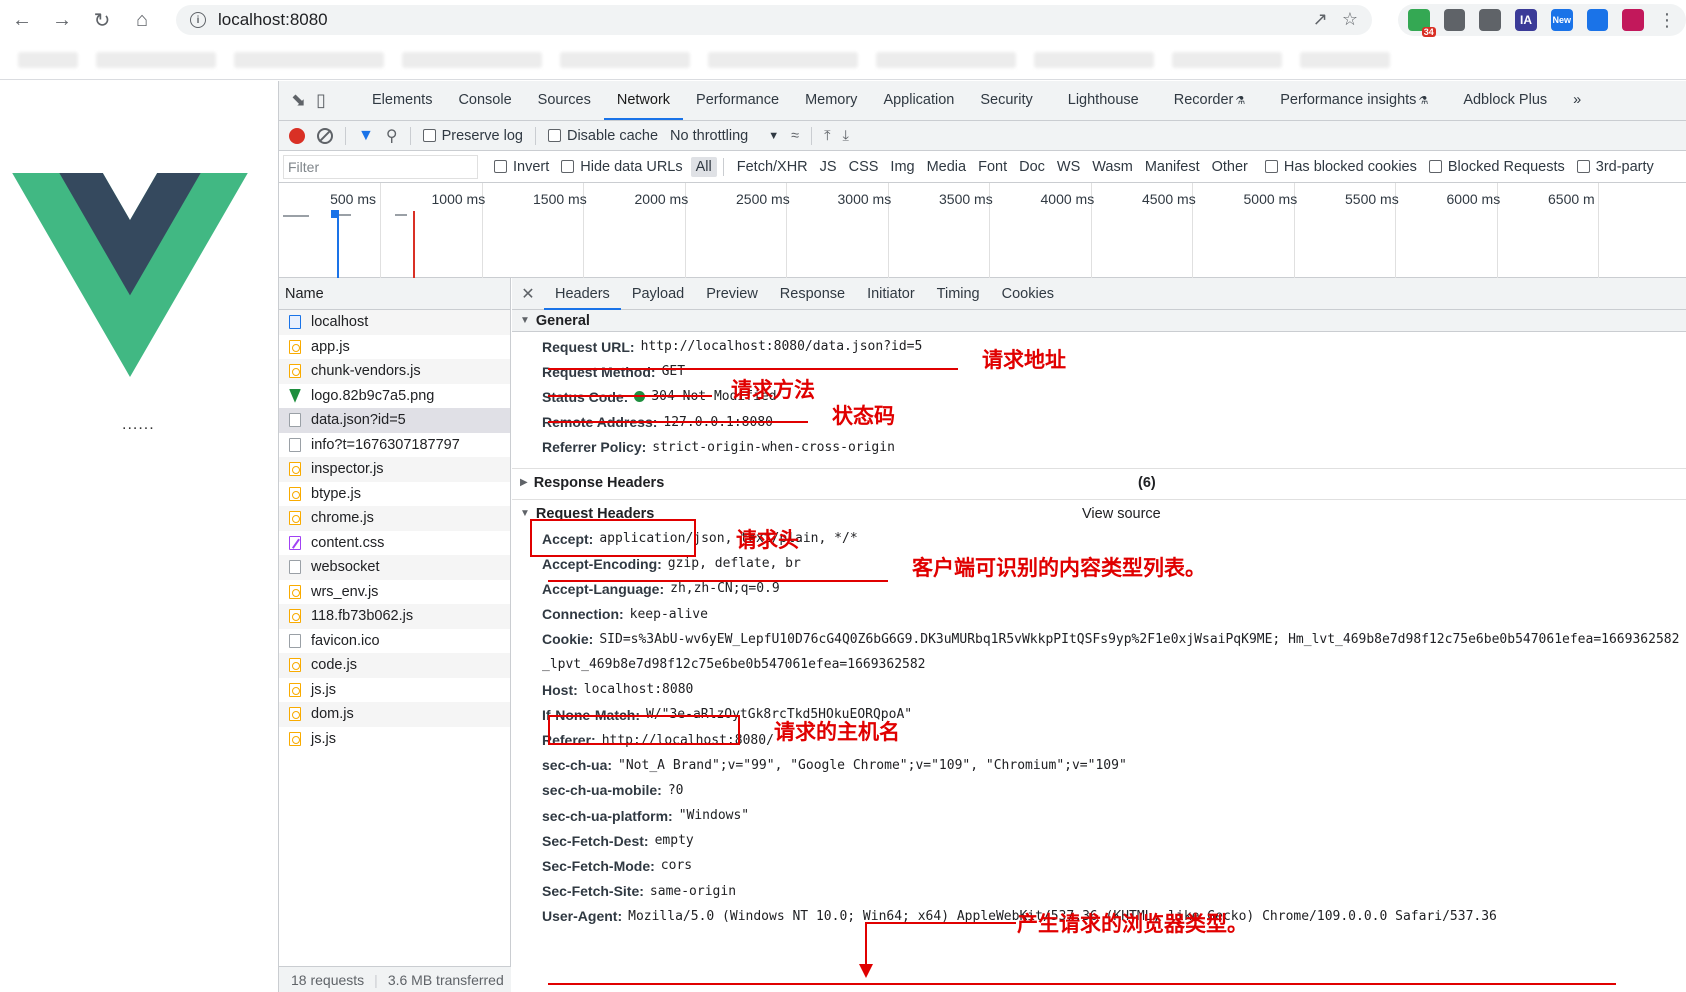  Describe the element at coordinates (795, 136) in the screenshot. I see `network-conditions-icon: ≈` at that location.